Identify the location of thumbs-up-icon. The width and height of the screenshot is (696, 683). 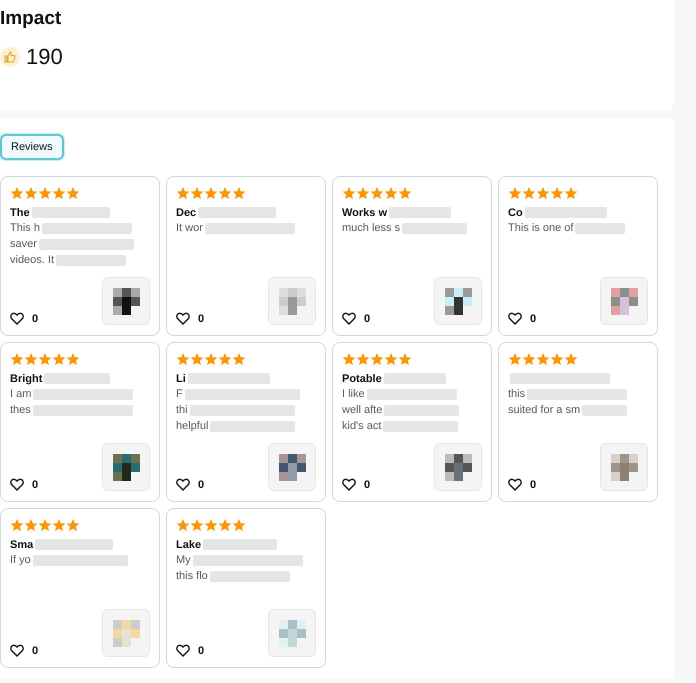
(10, 57).